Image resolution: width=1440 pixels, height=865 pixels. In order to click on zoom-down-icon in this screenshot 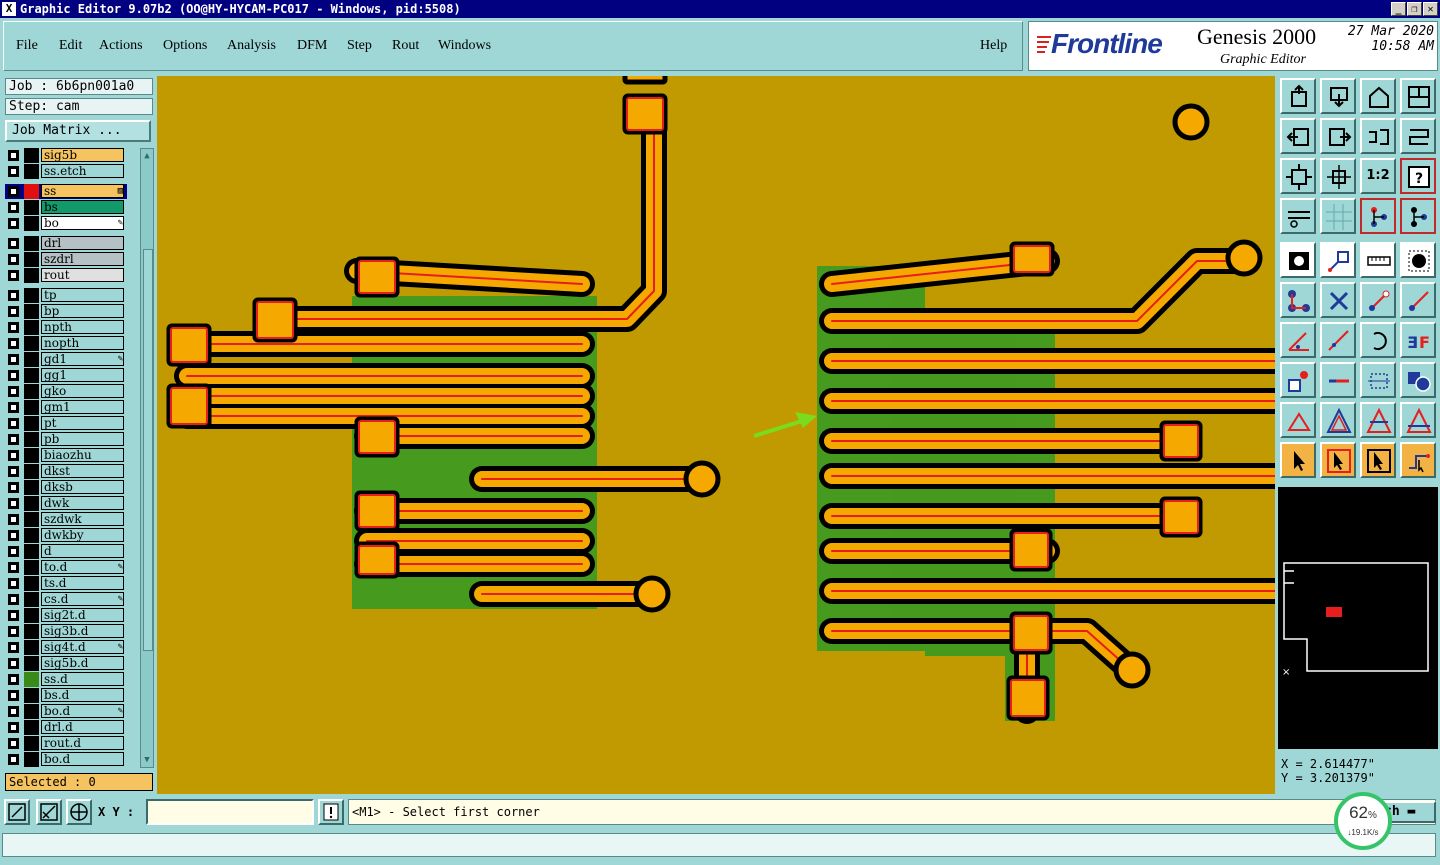, I will do `click(1338, 96)`.